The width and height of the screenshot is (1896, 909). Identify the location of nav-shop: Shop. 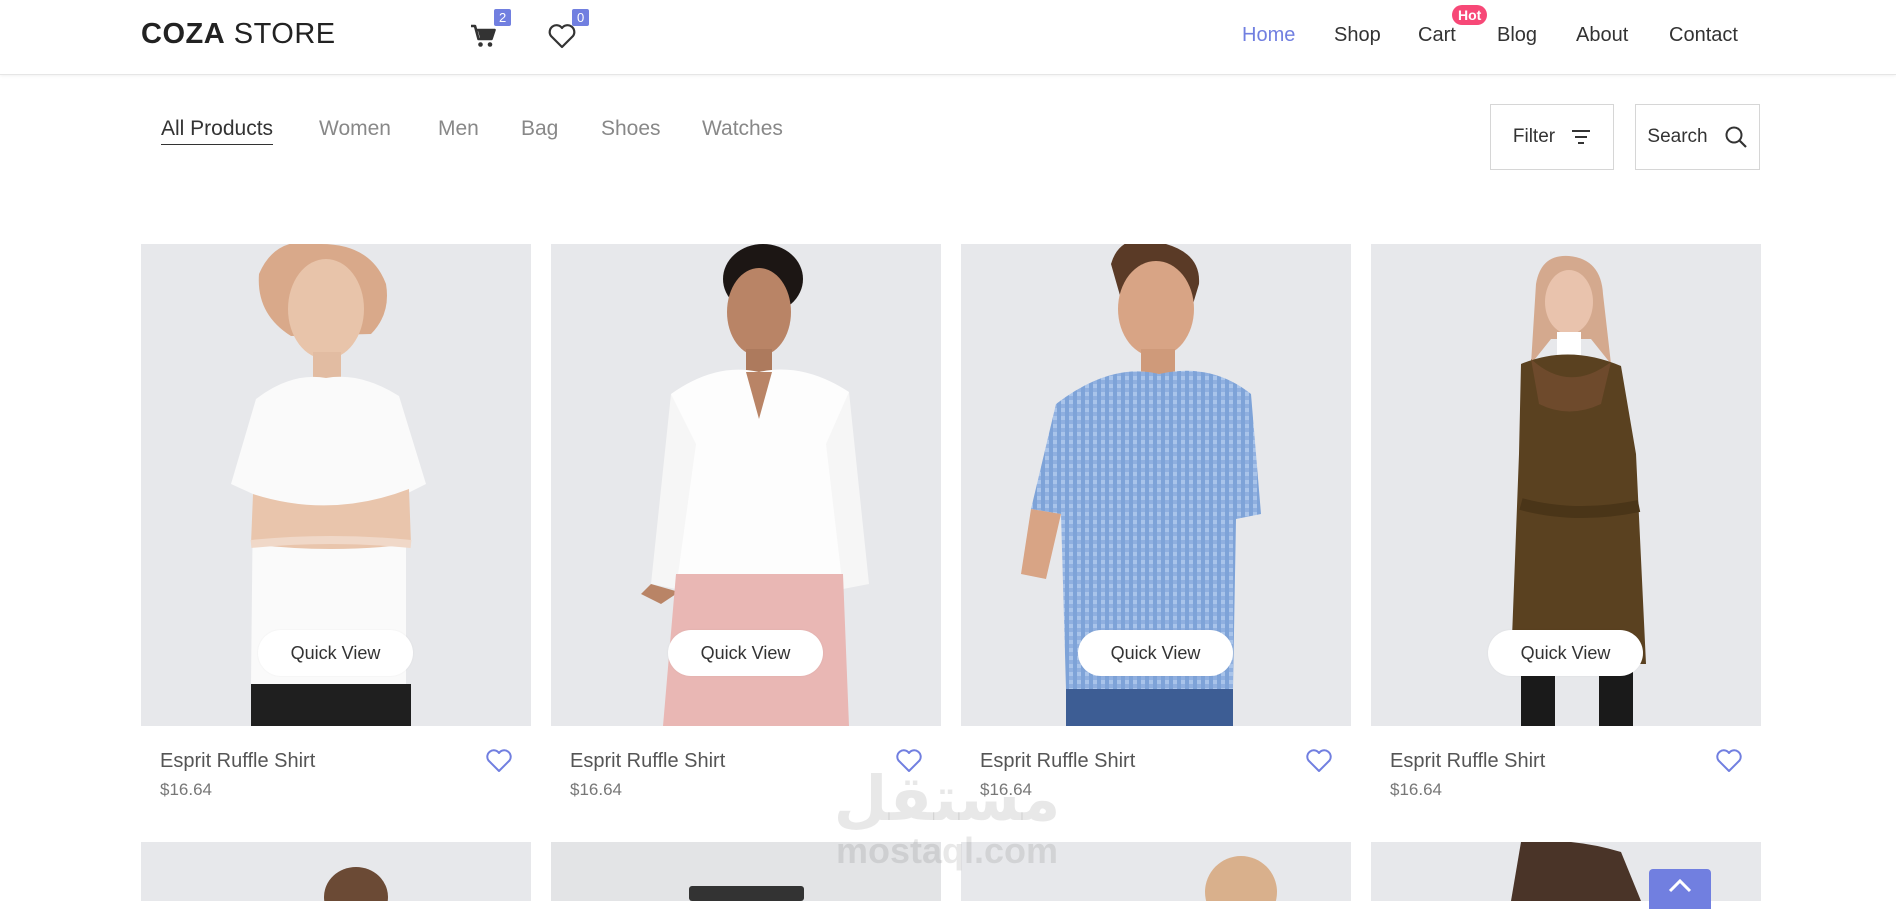
(1357, 35).